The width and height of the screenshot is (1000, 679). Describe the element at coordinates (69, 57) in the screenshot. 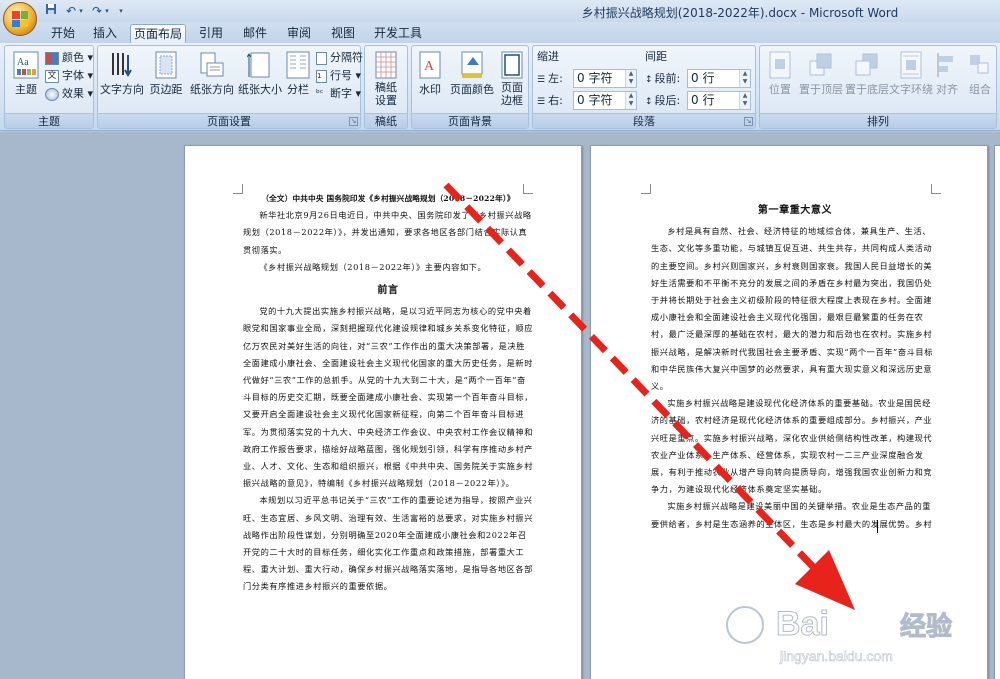

I see `theme-colors-button: 颜色 ▾` at that location.